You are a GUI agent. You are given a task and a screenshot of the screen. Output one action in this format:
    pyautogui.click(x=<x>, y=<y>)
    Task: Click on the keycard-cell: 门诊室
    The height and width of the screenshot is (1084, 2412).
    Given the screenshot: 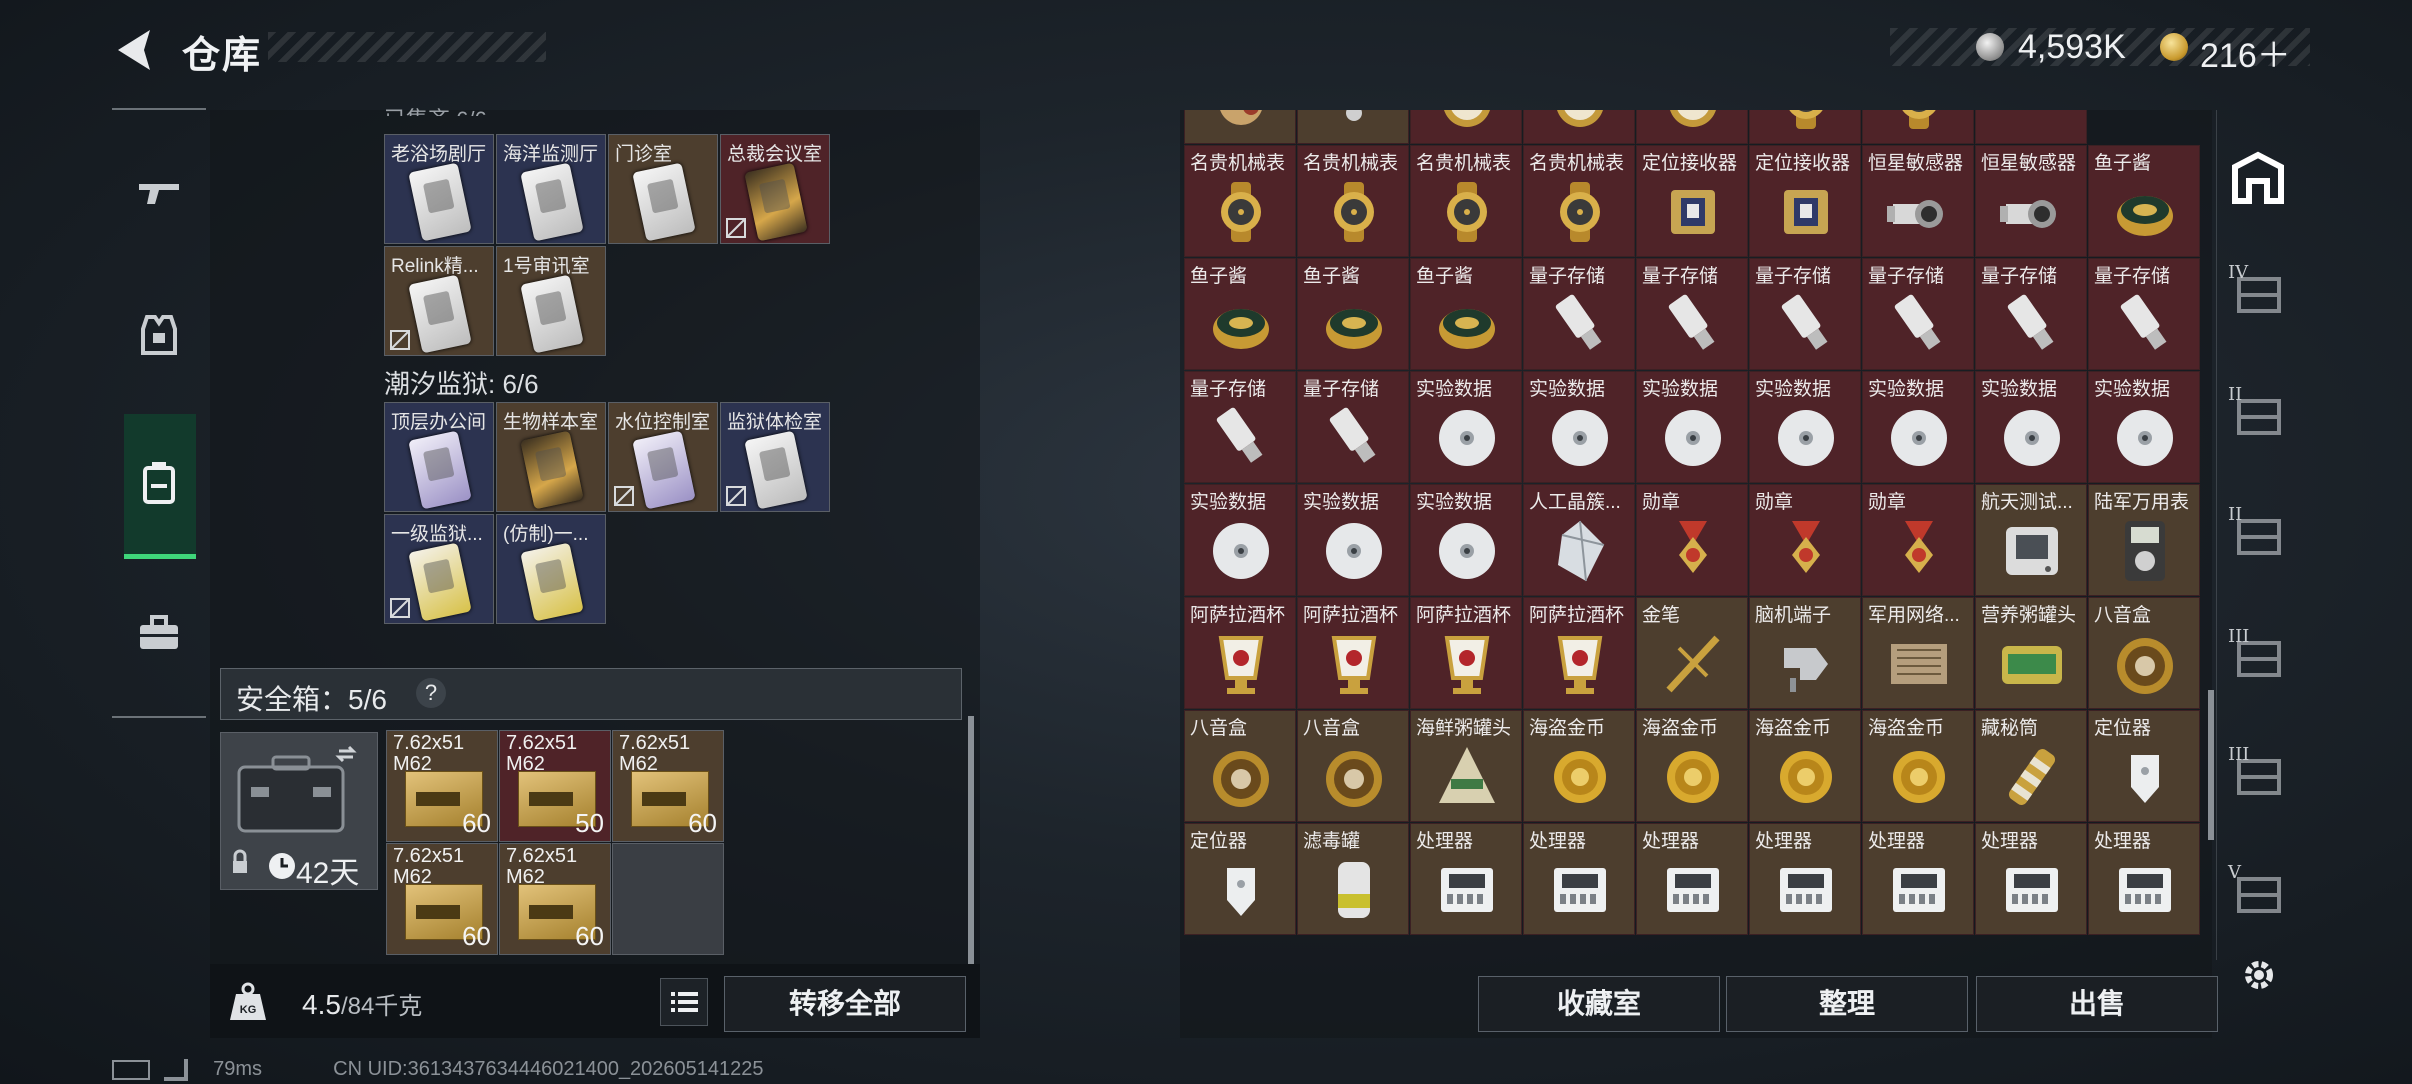 What is the action you would take?
    pyautogui.click(x=663, y=189)
    